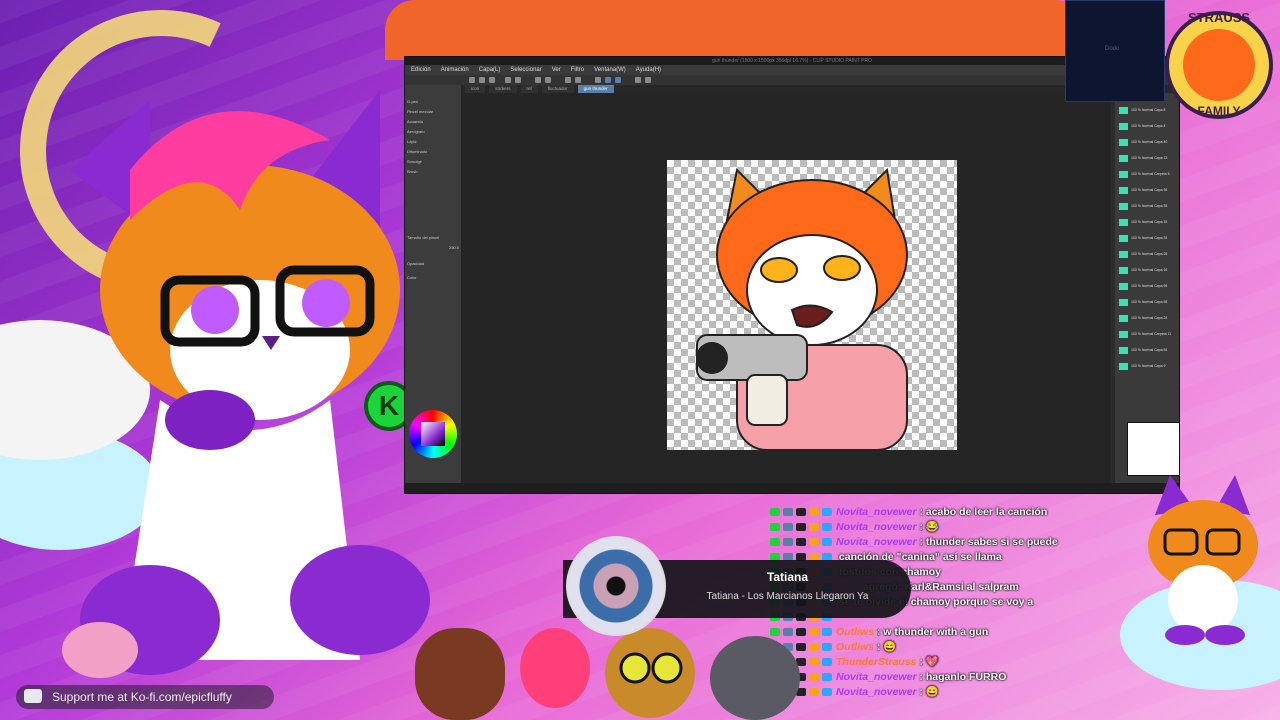  I want to click on layer-label: 100 % Normal Capa 35, so click(1149, 206).